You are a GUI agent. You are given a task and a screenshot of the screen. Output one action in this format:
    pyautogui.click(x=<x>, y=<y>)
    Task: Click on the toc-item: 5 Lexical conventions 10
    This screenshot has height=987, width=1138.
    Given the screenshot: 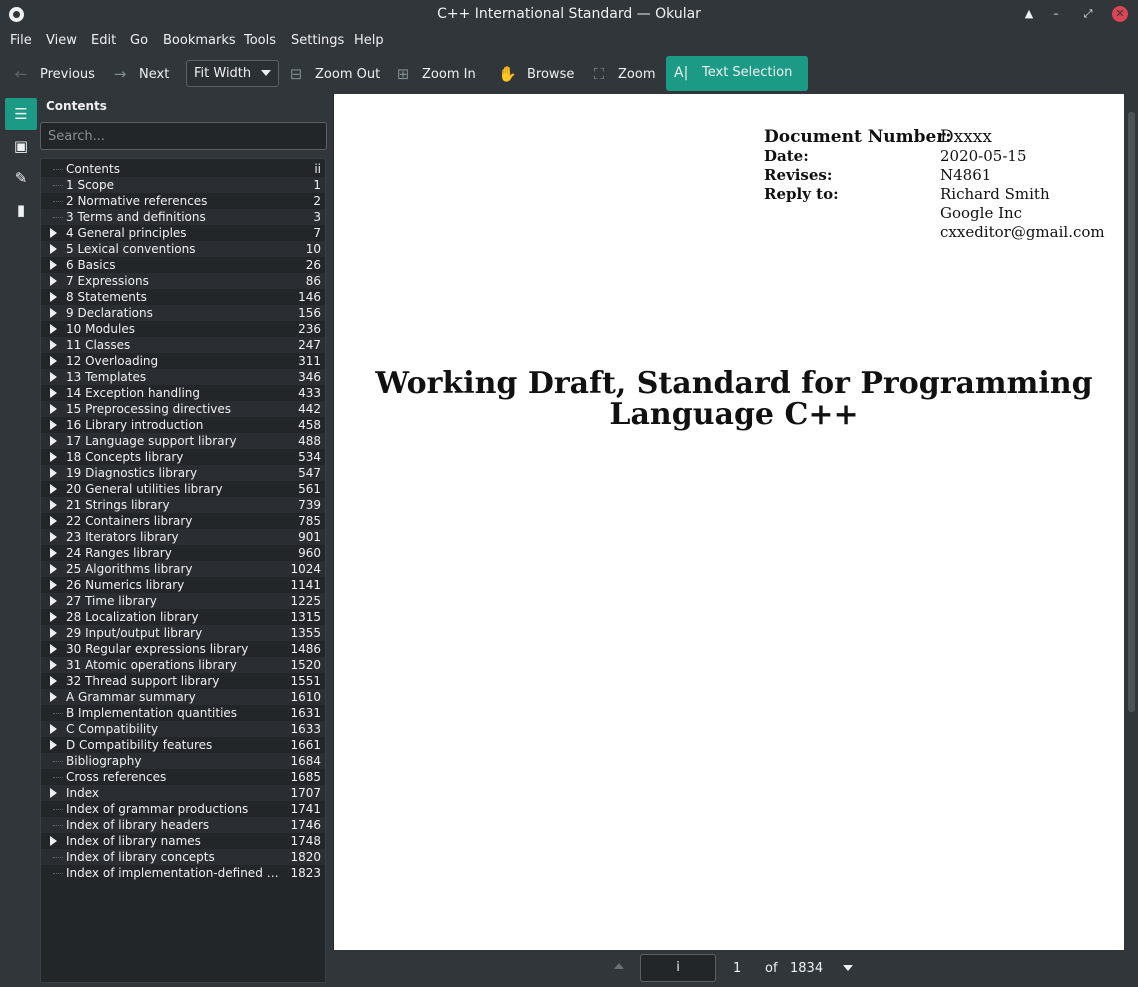 What is the action you would take?
    pyautogui.click(x=183, y=249)
    